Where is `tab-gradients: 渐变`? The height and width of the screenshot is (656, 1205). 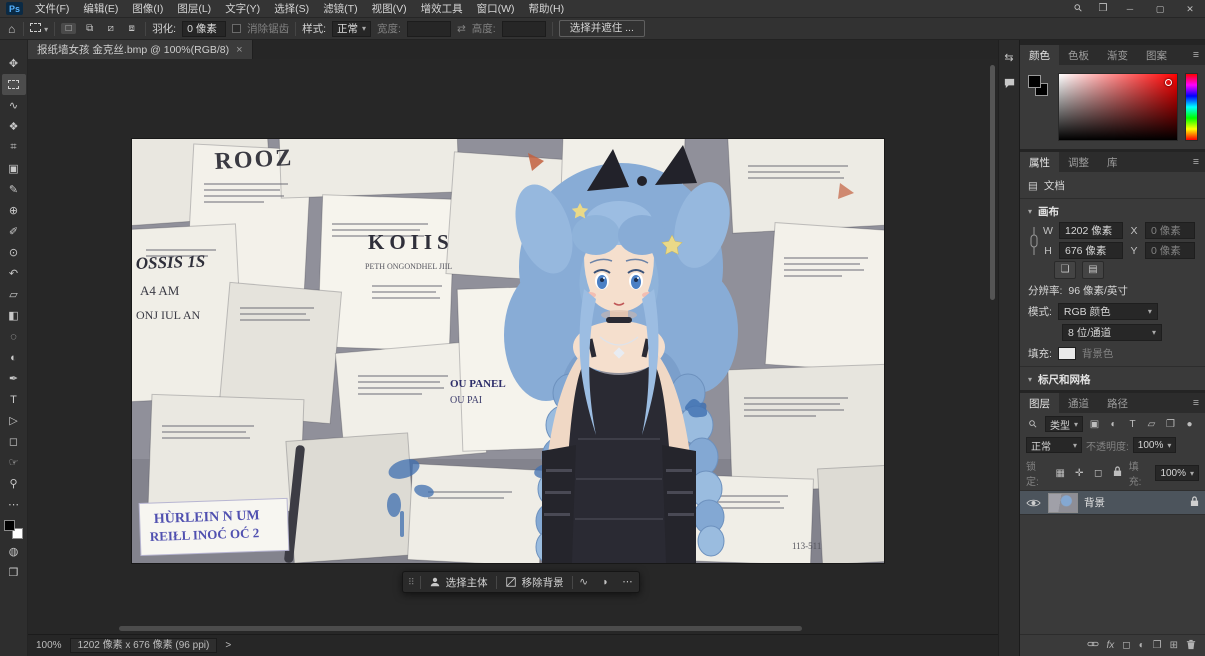
tab-gradients: 渐变 is located at coordinates (1117, 55).